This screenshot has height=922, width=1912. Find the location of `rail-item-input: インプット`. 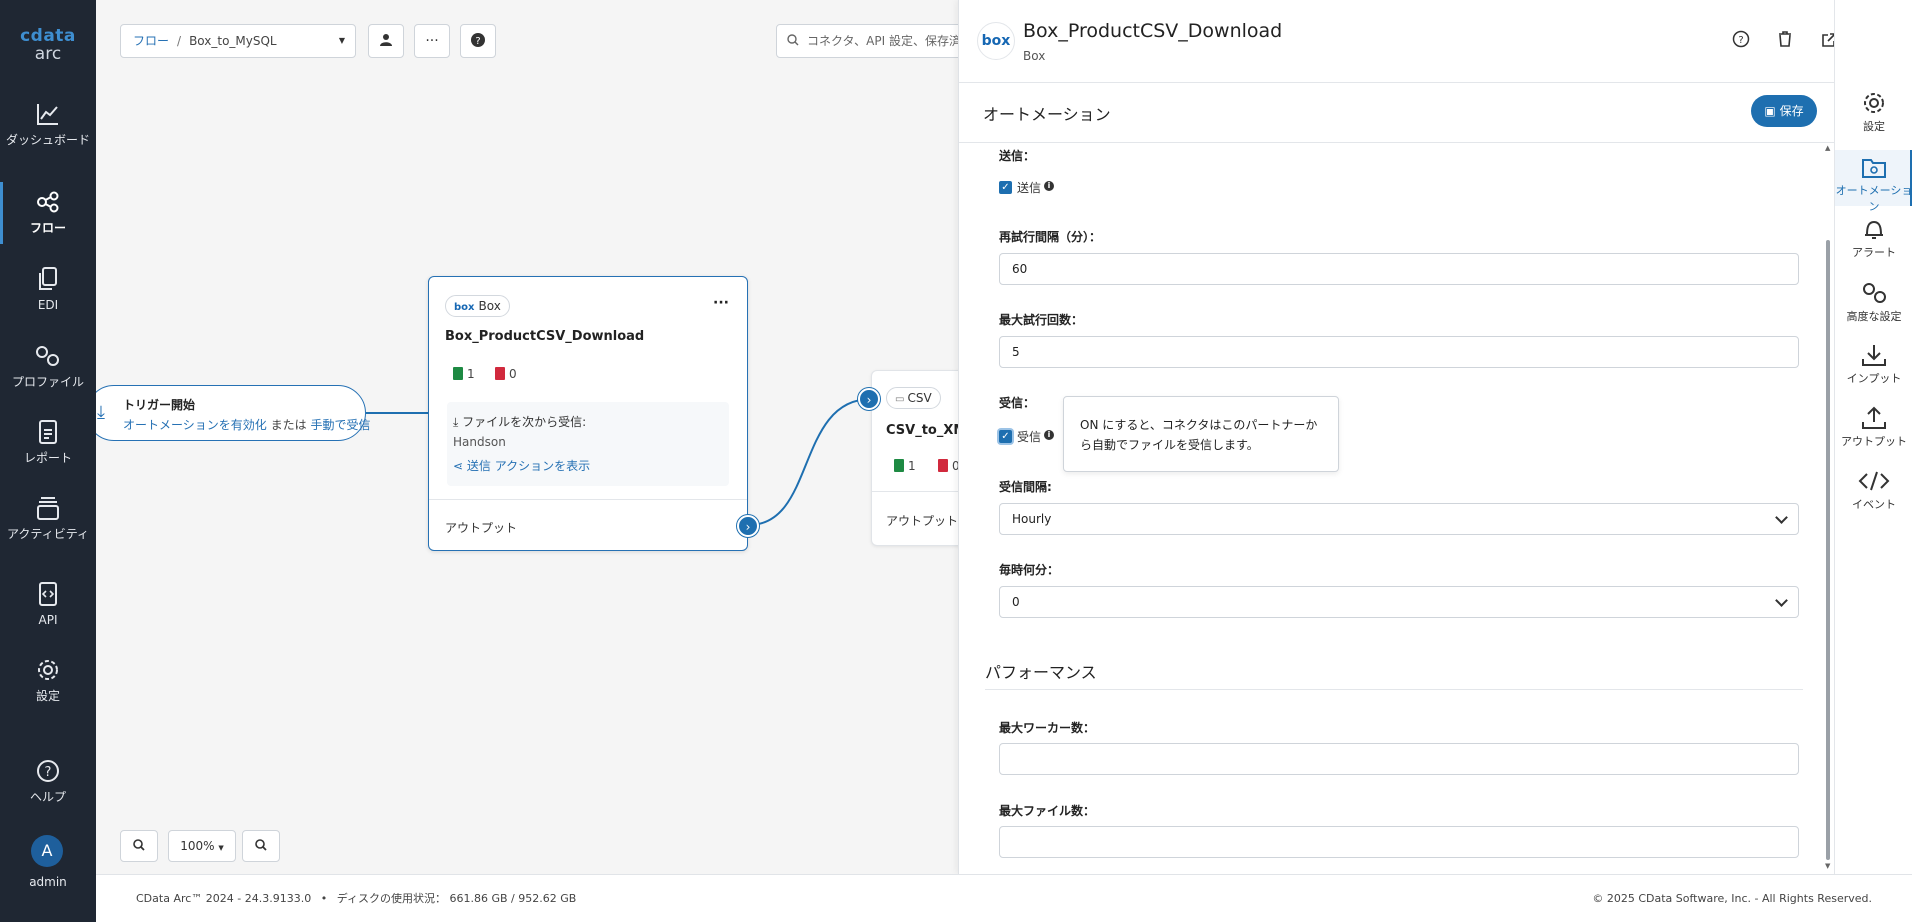

rail-item-input: インプット is located at coordinates (1873, 367).